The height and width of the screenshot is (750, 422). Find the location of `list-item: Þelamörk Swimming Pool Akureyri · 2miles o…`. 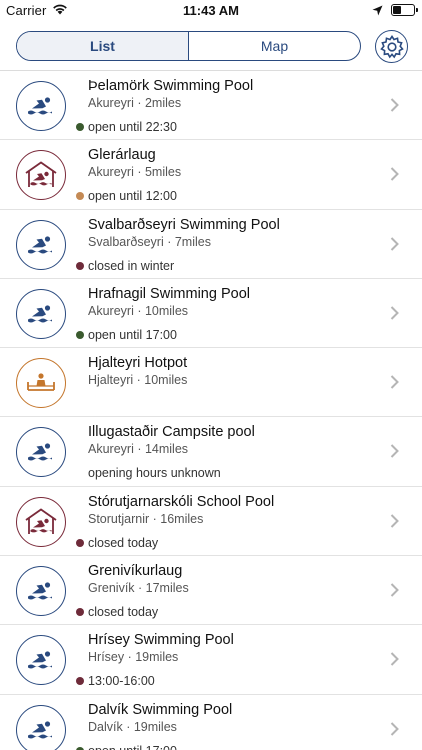

list-item: Þelamörk Swimming Pool Akureyri · 2miles o… is located at coordinates (211, 106).